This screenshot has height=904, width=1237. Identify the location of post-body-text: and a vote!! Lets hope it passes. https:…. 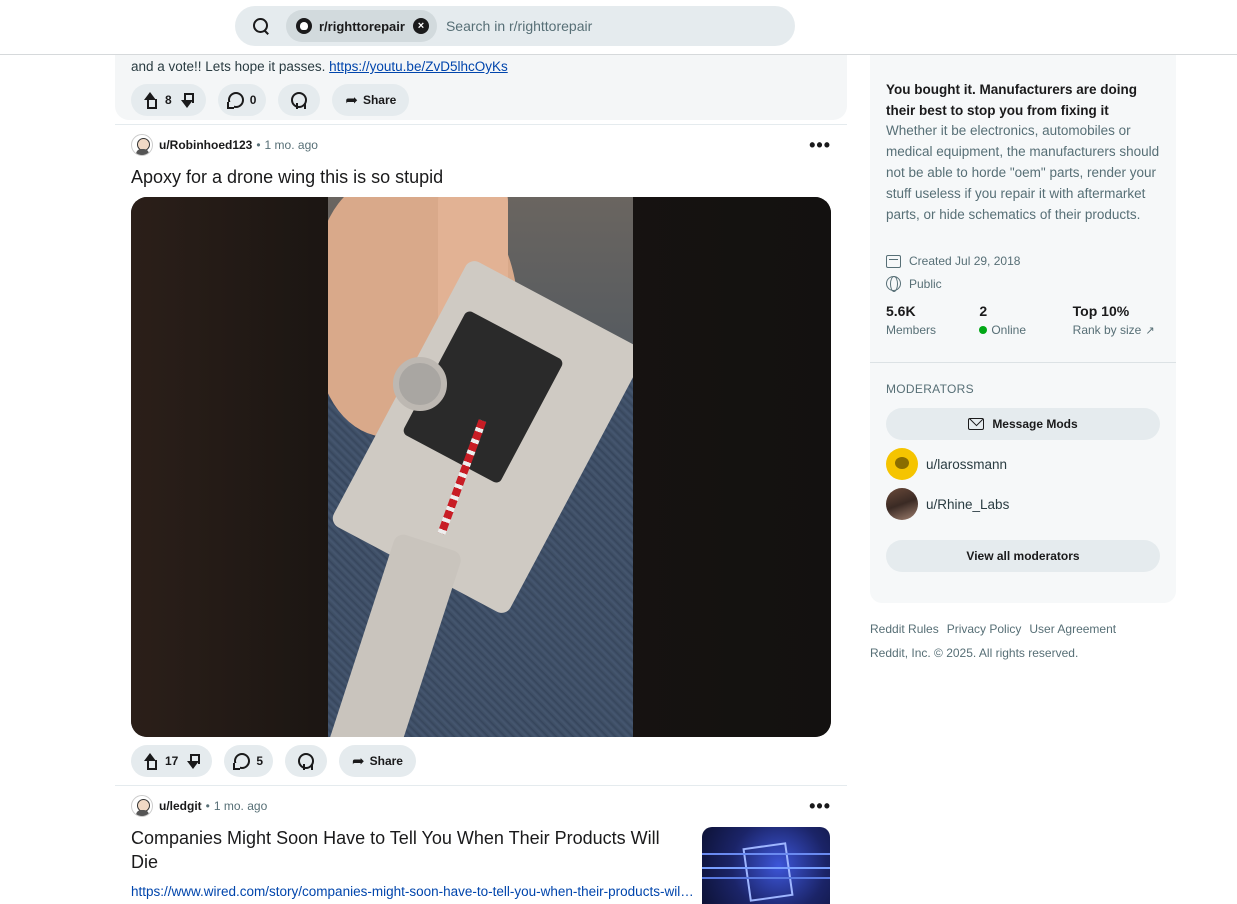
(319, 66).